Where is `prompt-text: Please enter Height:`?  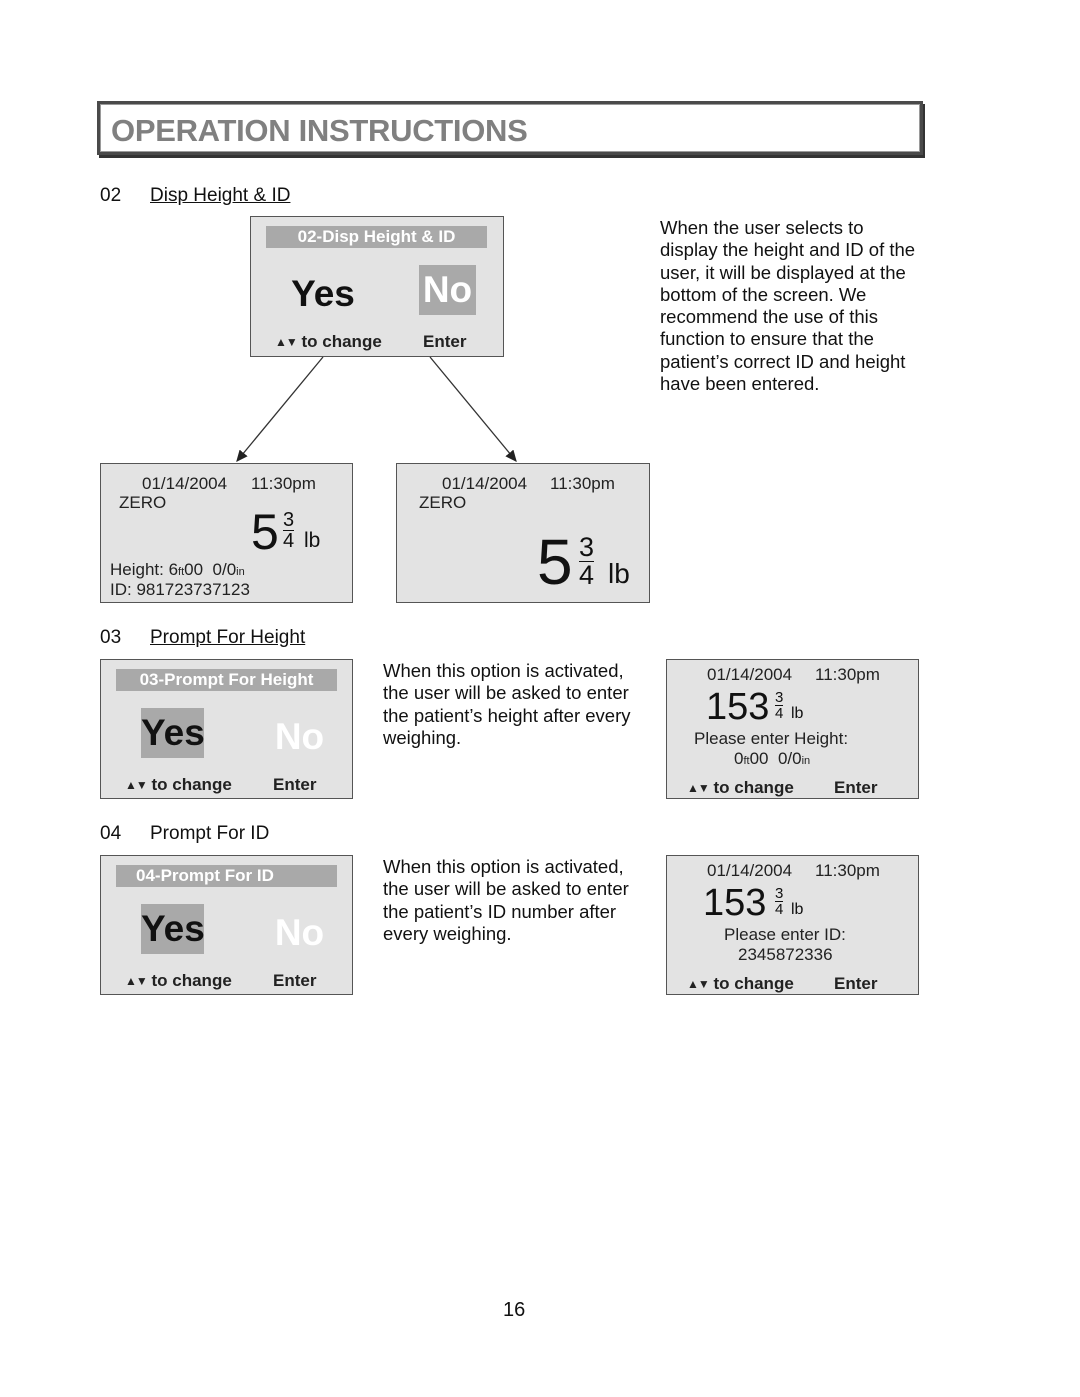 prompt-text: Please enter Height: is located at coordinates (771, 738).